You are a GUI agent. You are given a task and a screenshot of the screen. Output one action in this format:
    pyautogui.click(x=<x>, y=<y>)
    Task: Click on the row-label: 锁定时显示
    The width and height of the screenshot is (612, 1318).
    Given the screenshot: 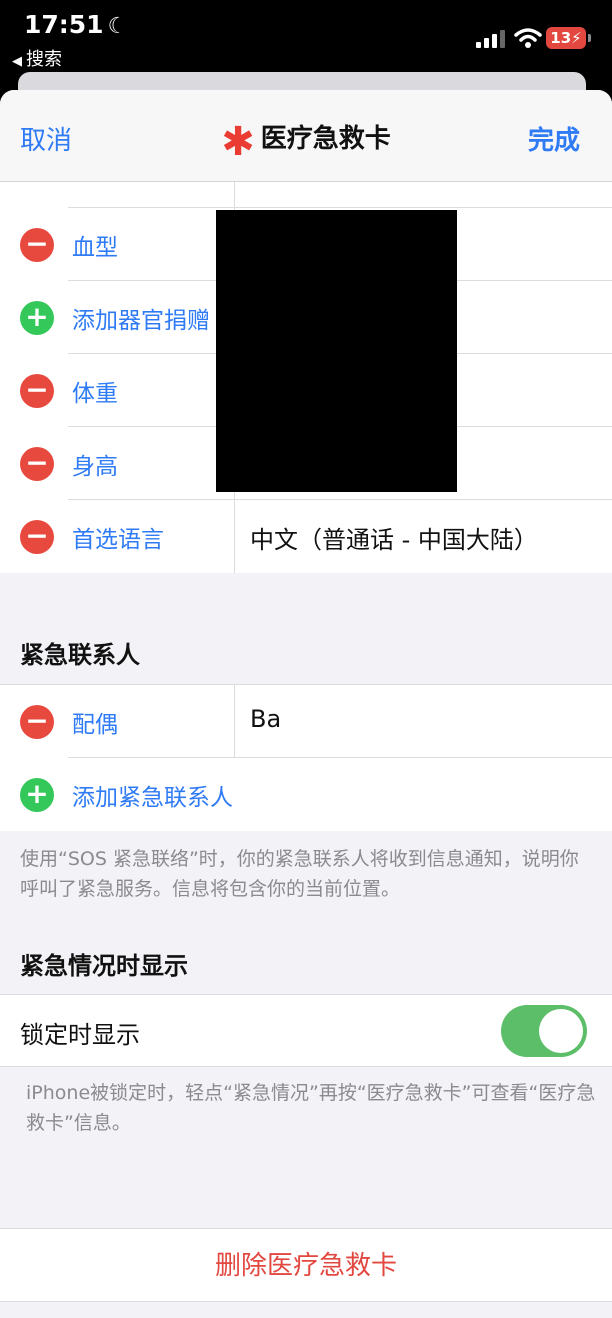 What is the action you would take?
    pyautogui.click(x=80, y=1035)
    